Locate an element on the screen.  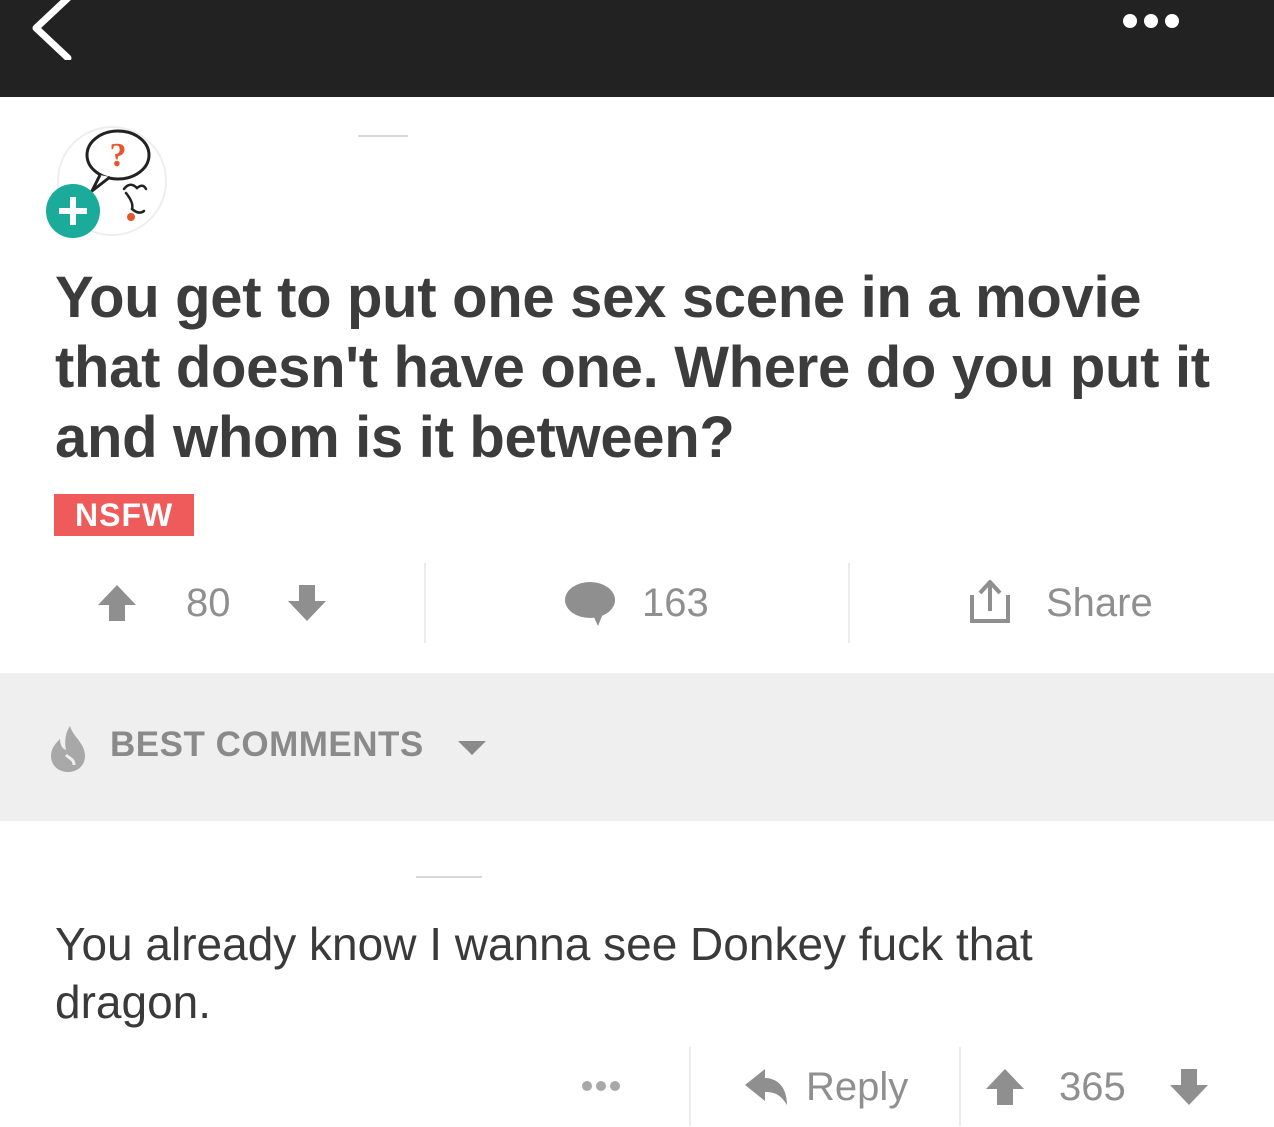
comment-username-placeholder is located at coordinates (449, 877).